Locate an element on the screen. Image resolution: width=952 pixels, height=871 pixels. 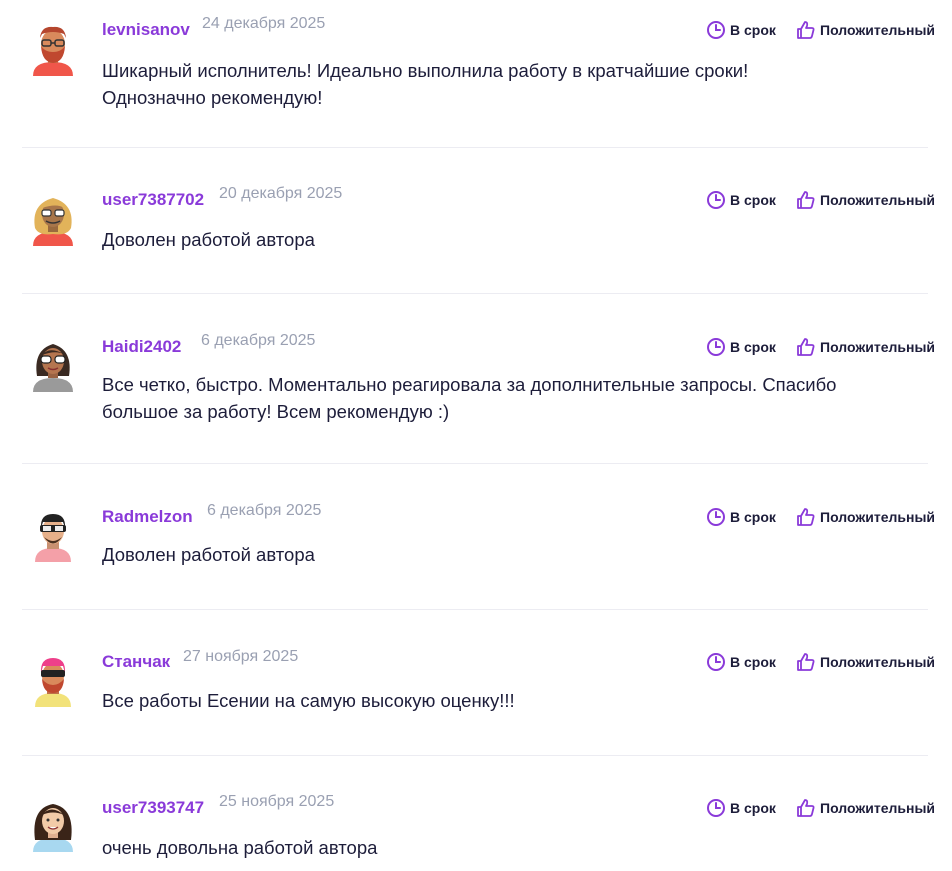
username: Станчак is located at coordinates (136, 662).